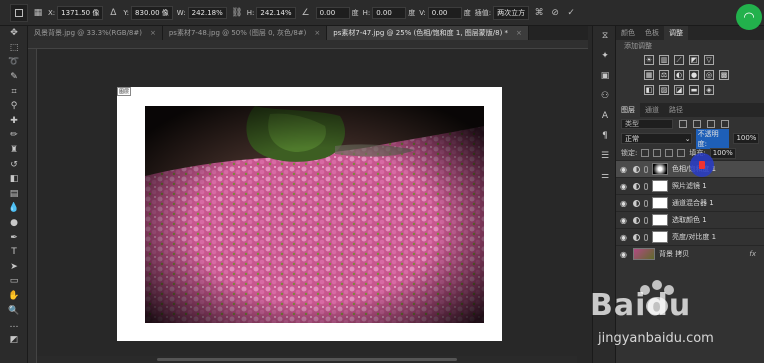  What do you see at coordinates (694, 75) in the screenshot?
I see `photo-filter-icon: ●` at bounding box center [694, 75].